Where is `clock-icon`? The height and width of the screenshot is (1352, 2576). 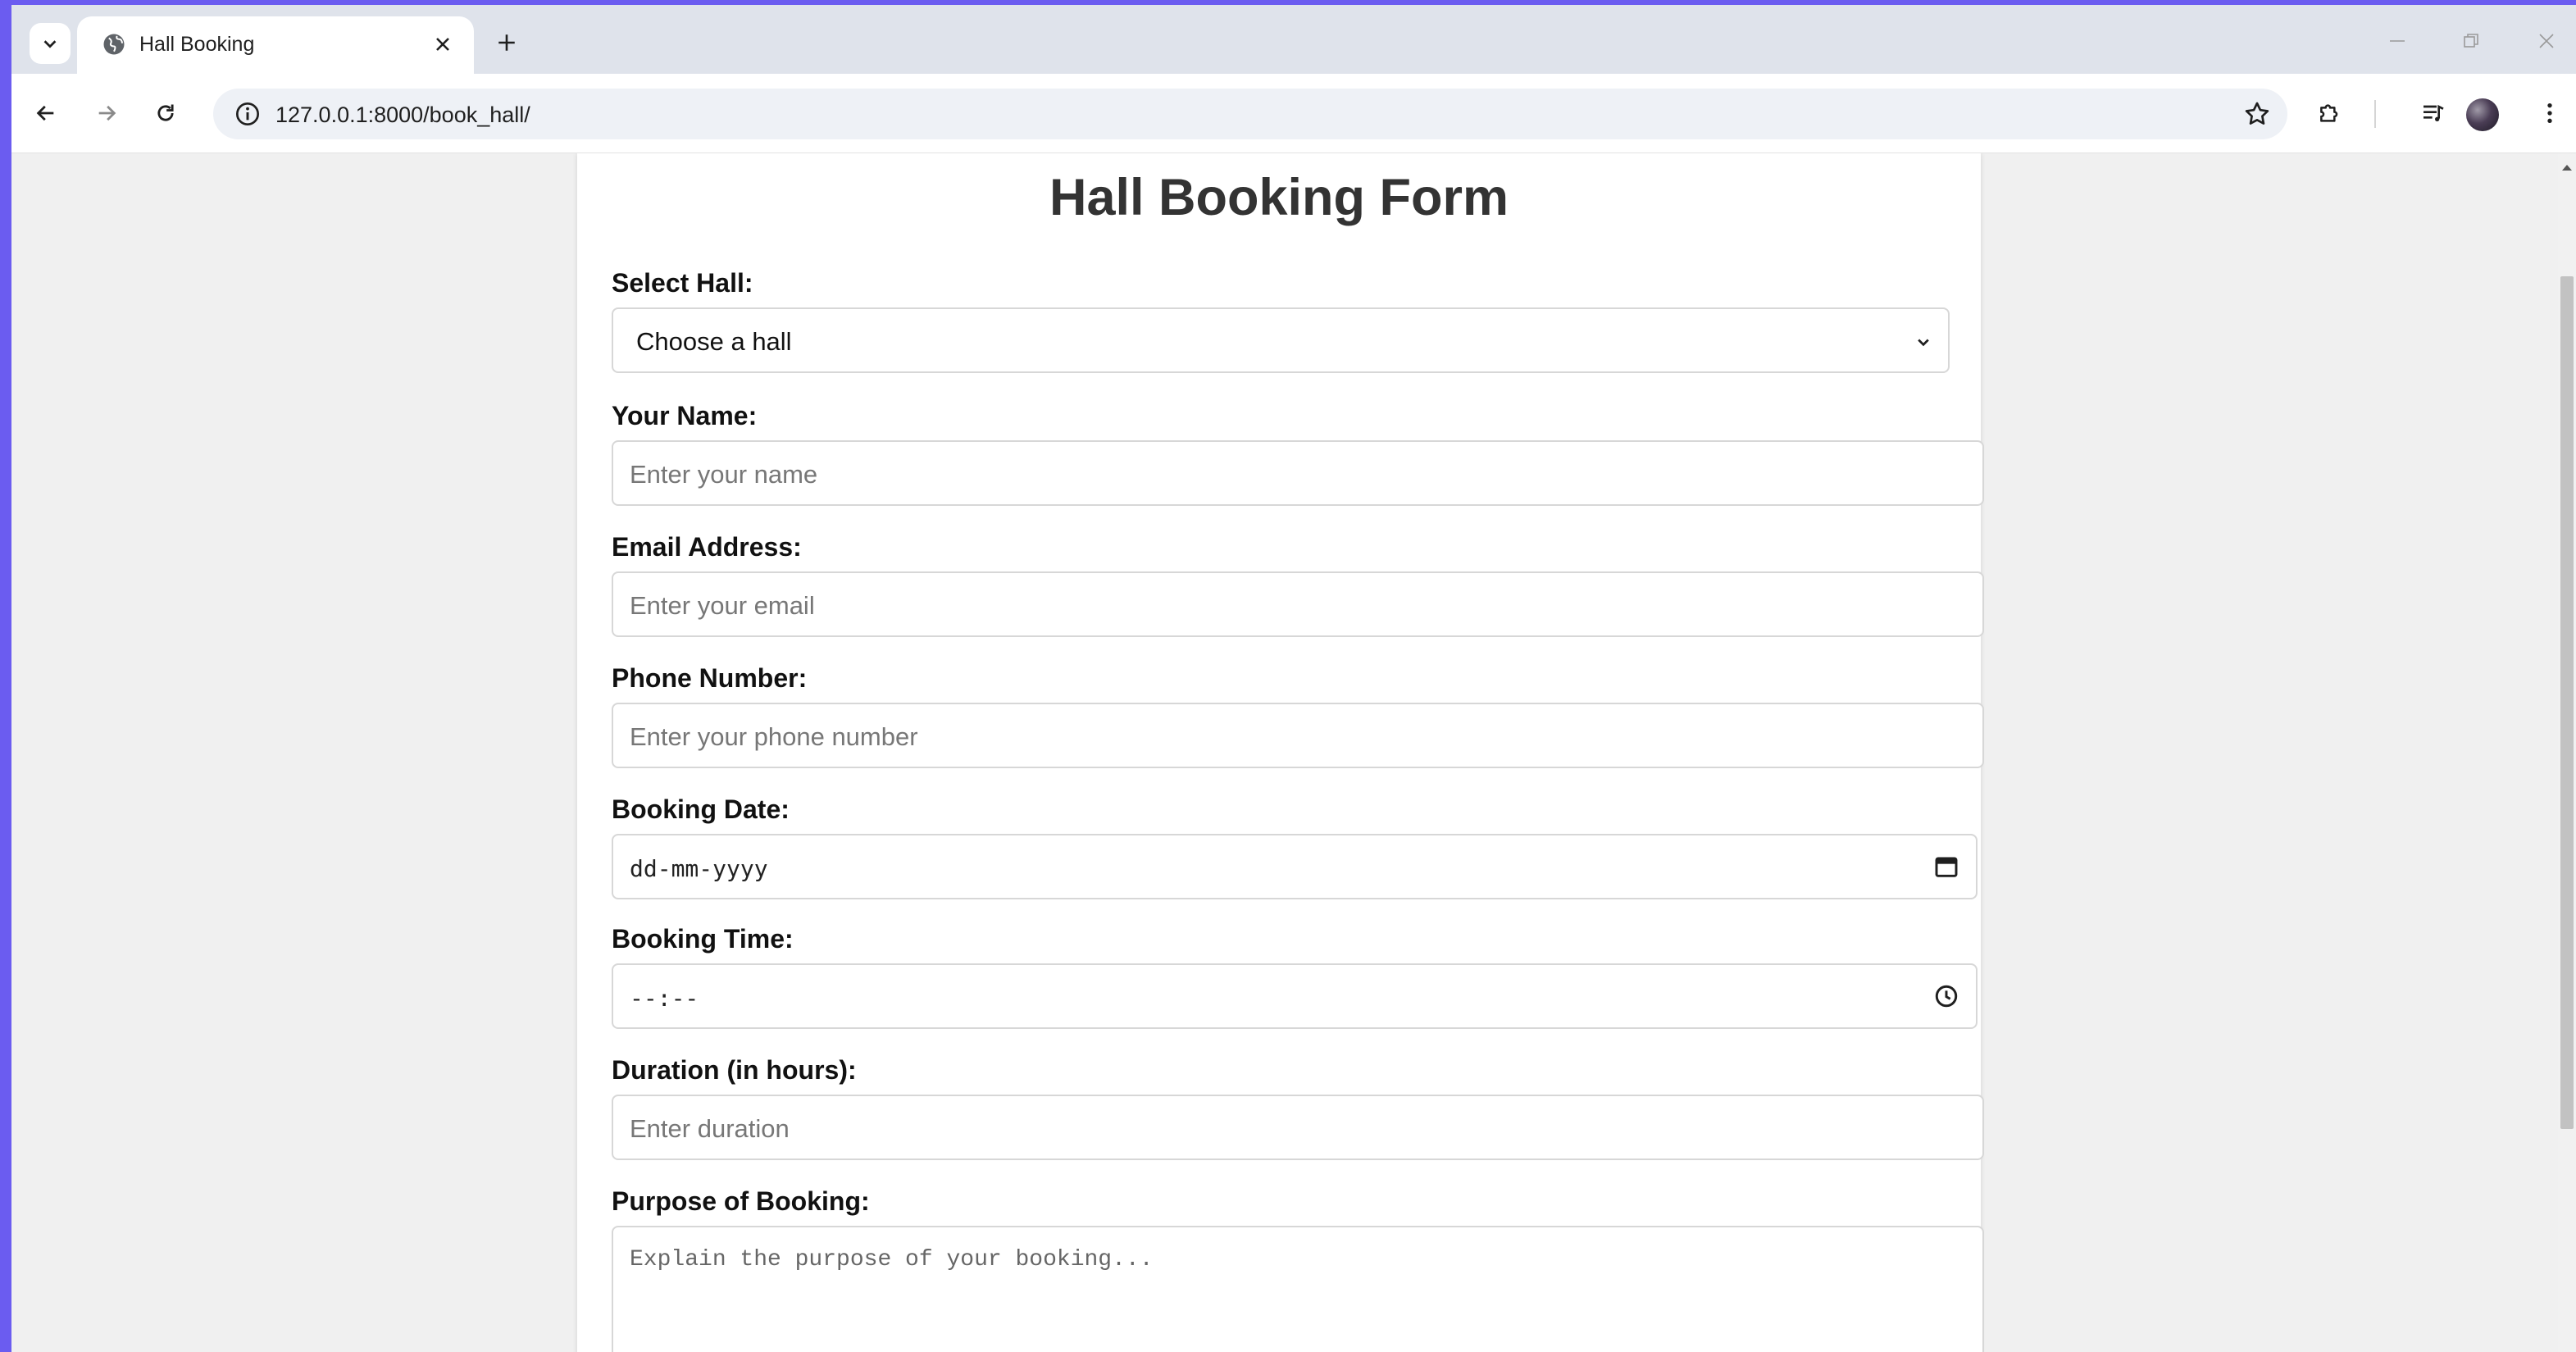 clock-icon is located at coordinates (1946, 996).